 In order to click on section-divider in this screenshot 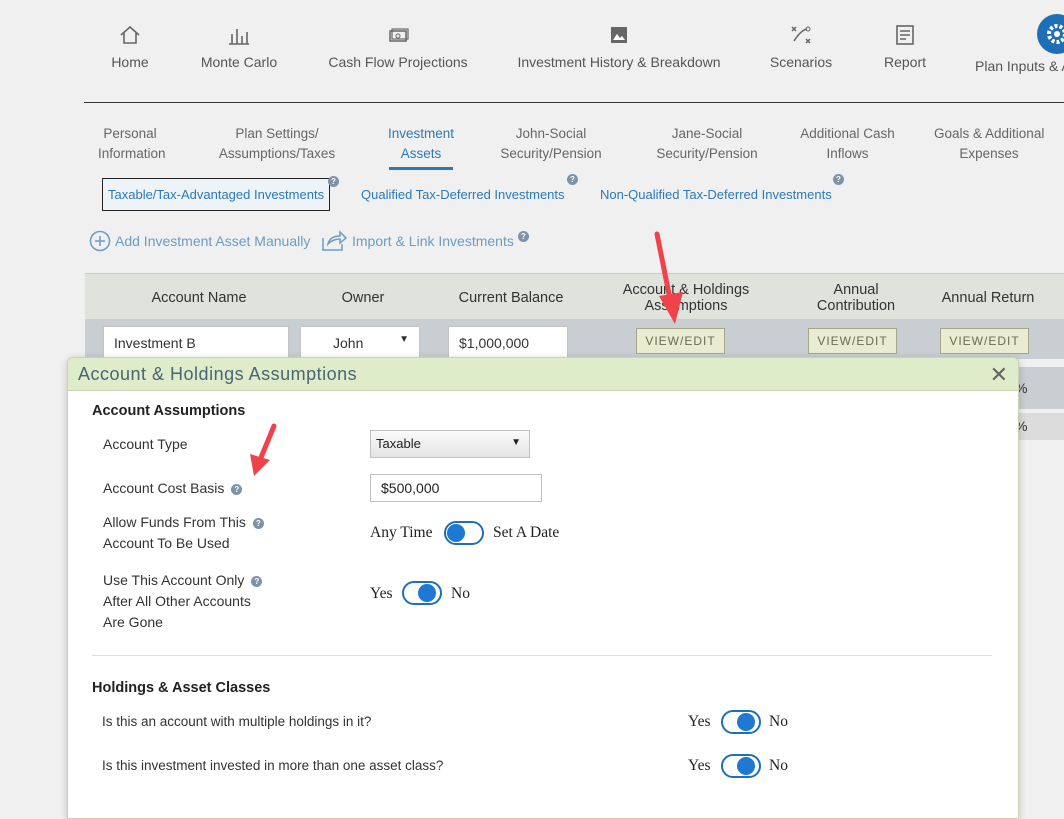, I will do `click(542, 655)`.